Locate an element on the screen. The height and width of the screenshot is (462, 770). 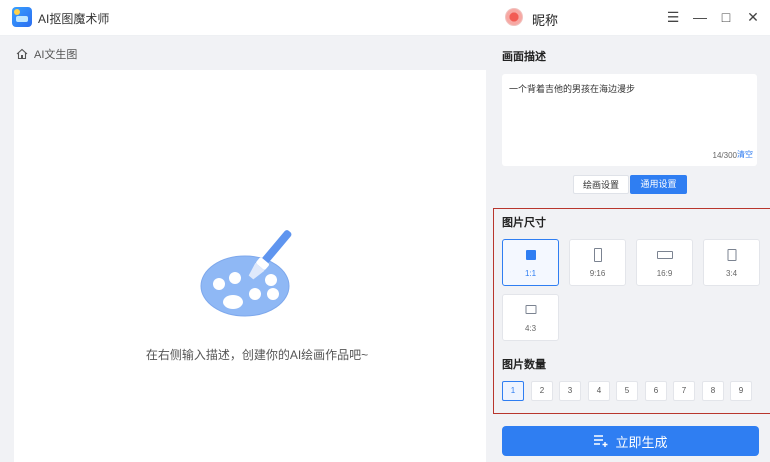
list-add-icon is located at coordinates (601, 441).